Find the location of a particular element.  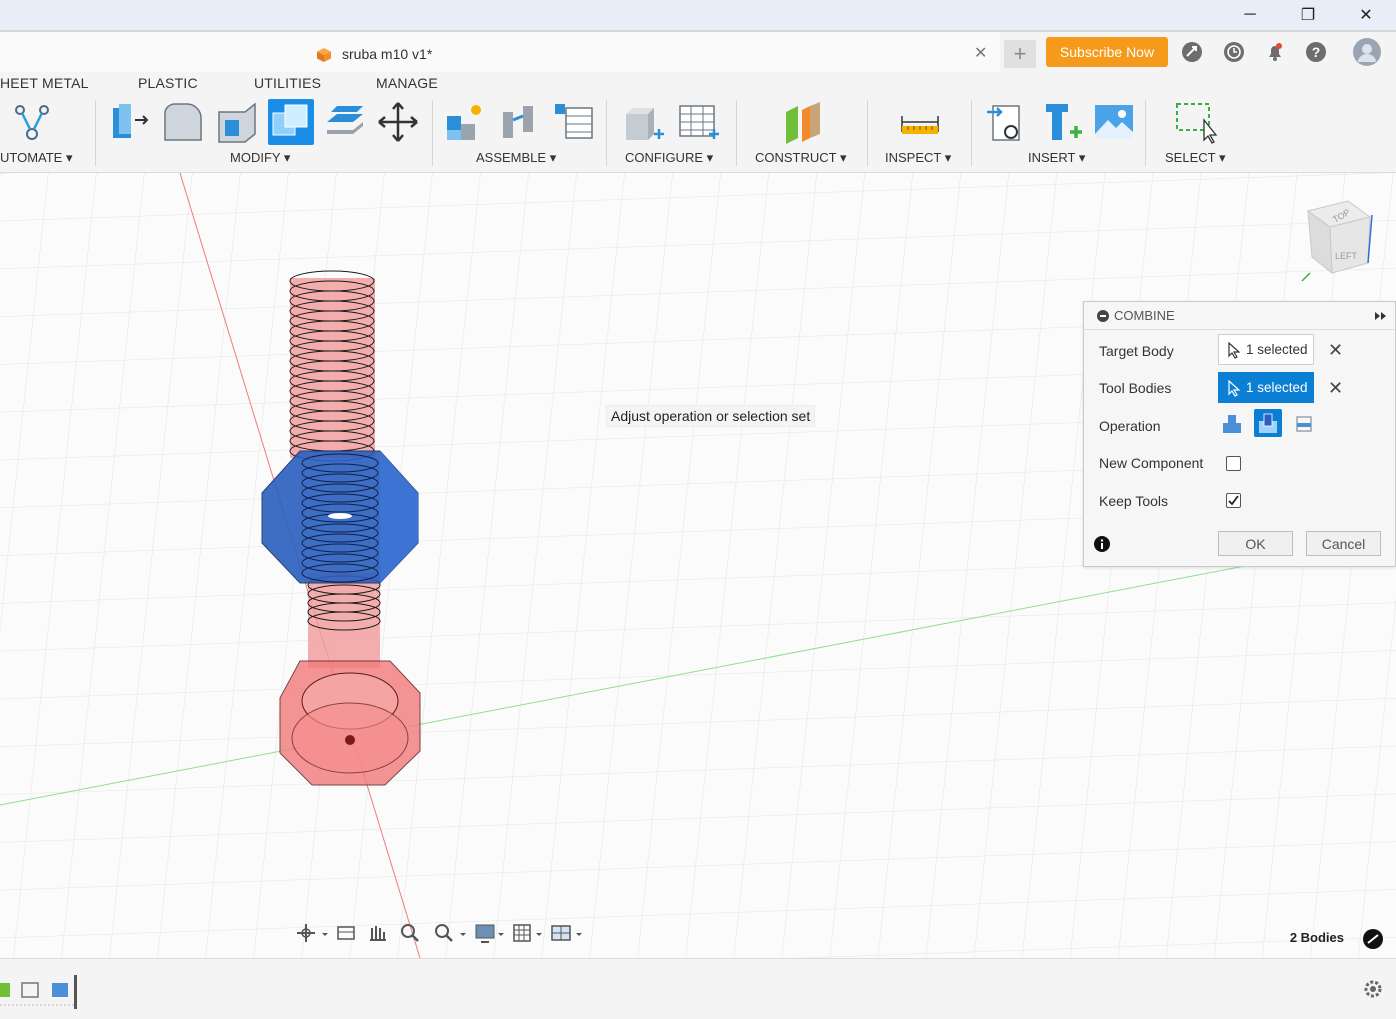

insert-canvas-icon is located at coordinates (1114, 122).